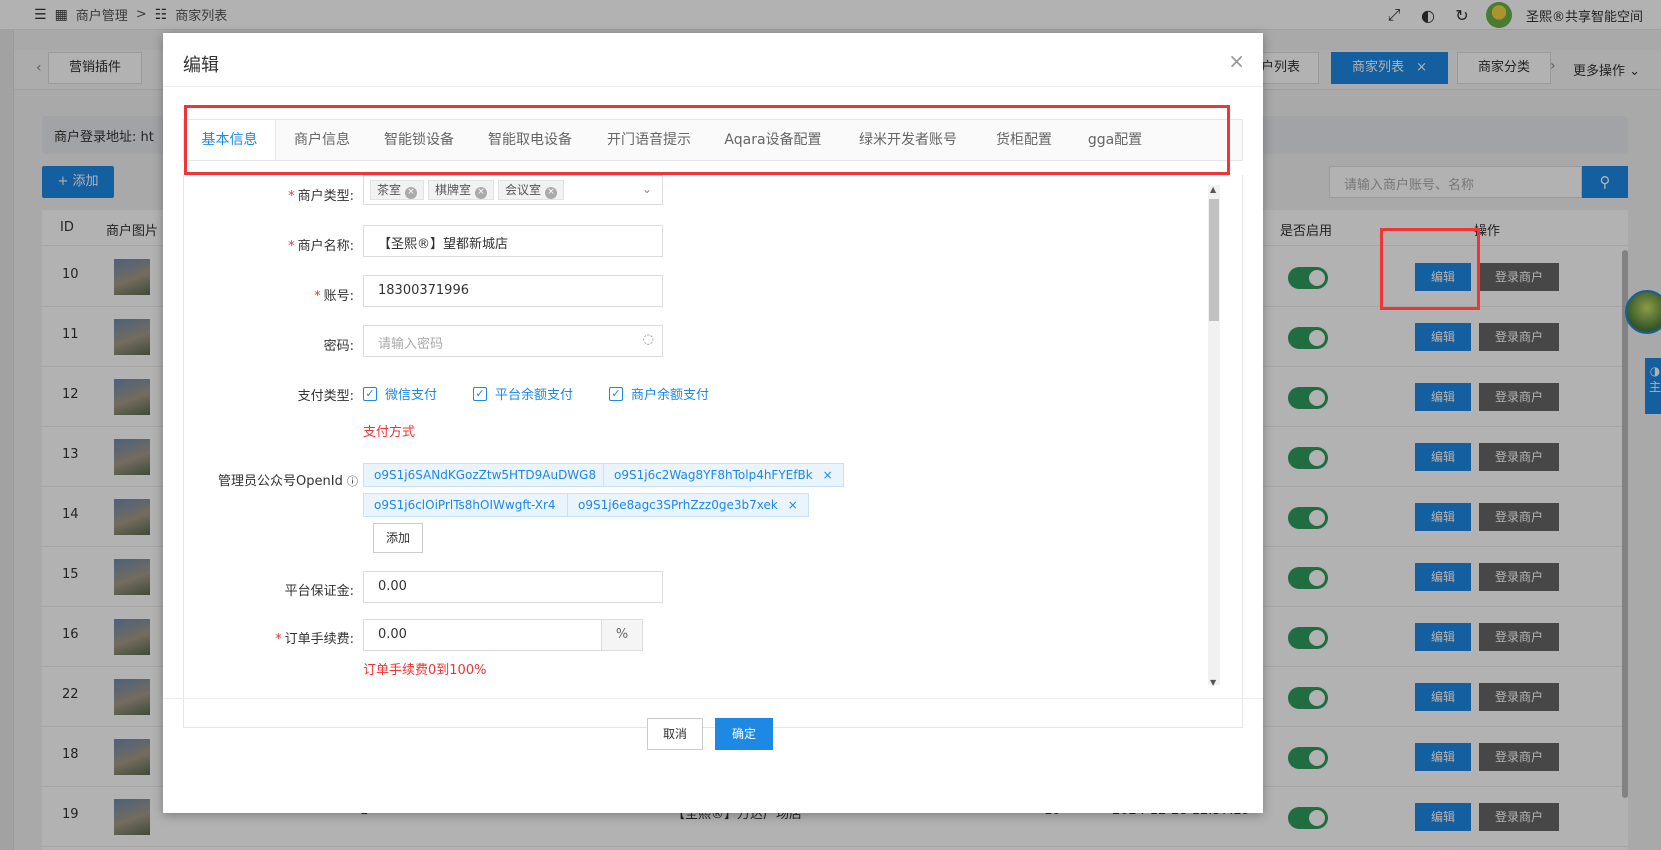  Describe the element at coordinates (334, 296) in the screenshot. I see `account-label: * 账号:` at that location.